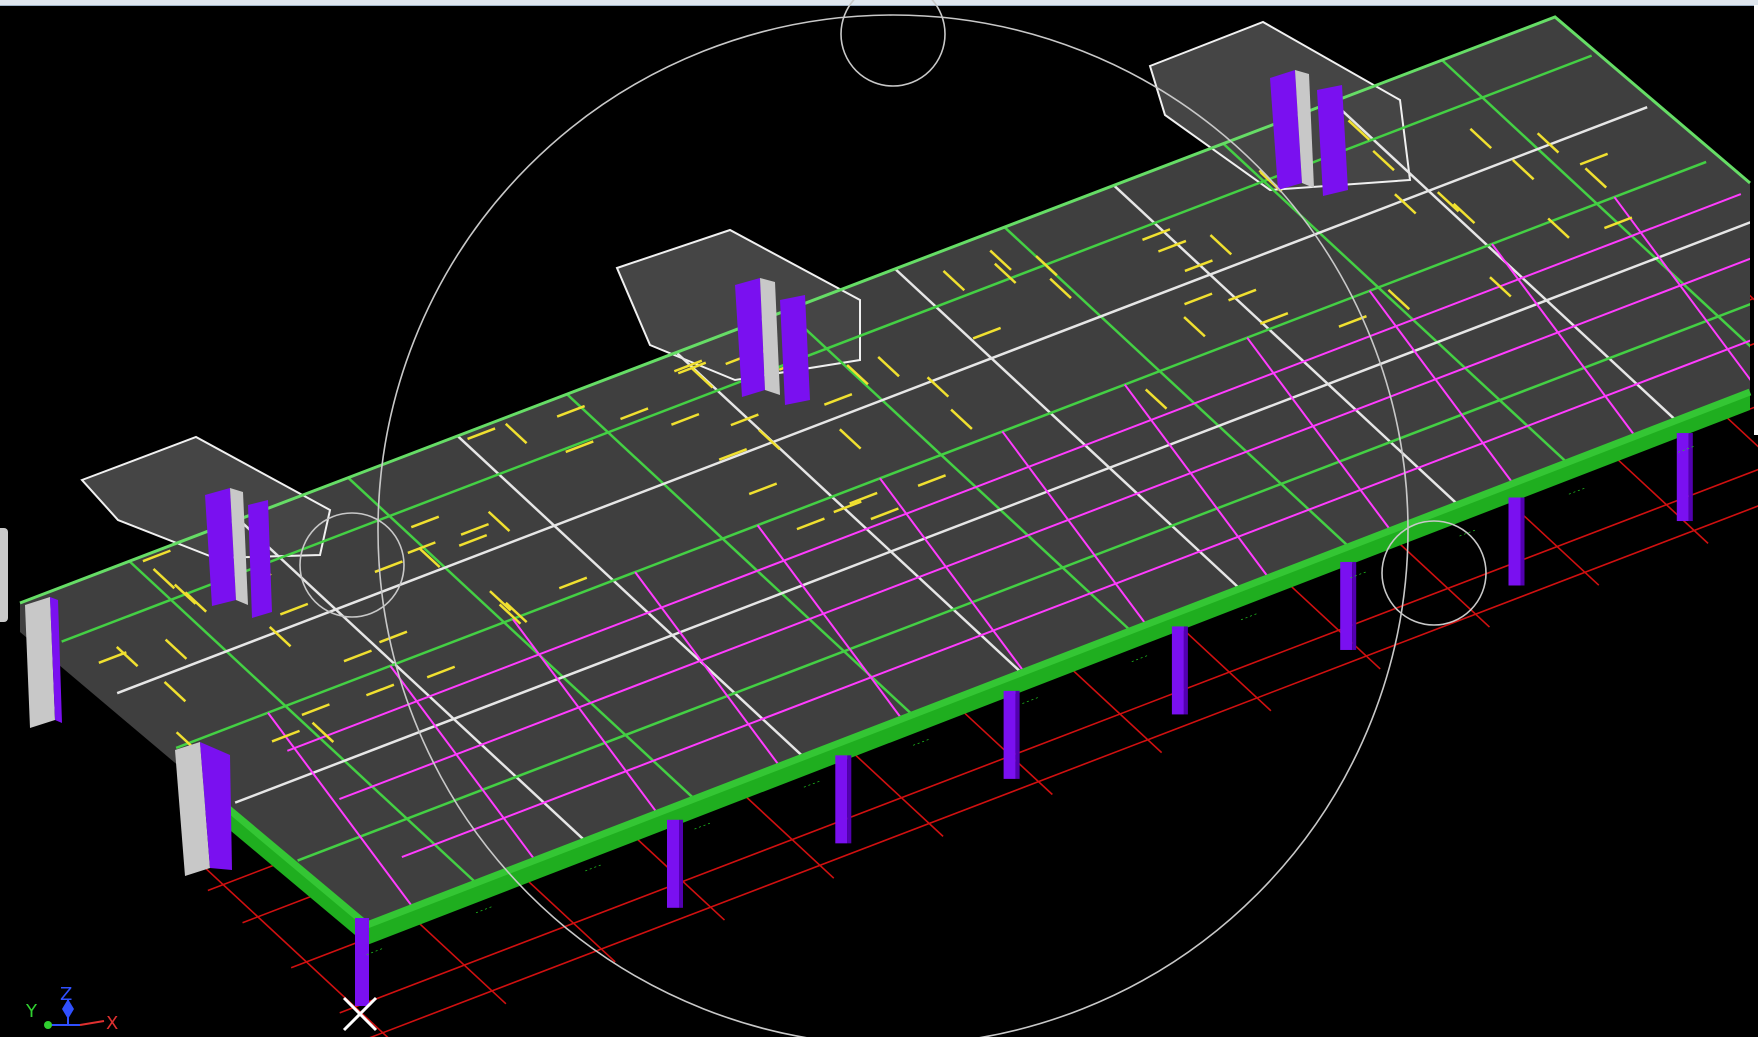 This screenshot has width=1758, height=1037. I want to click on orbit-top-handle, so click(893, 43).